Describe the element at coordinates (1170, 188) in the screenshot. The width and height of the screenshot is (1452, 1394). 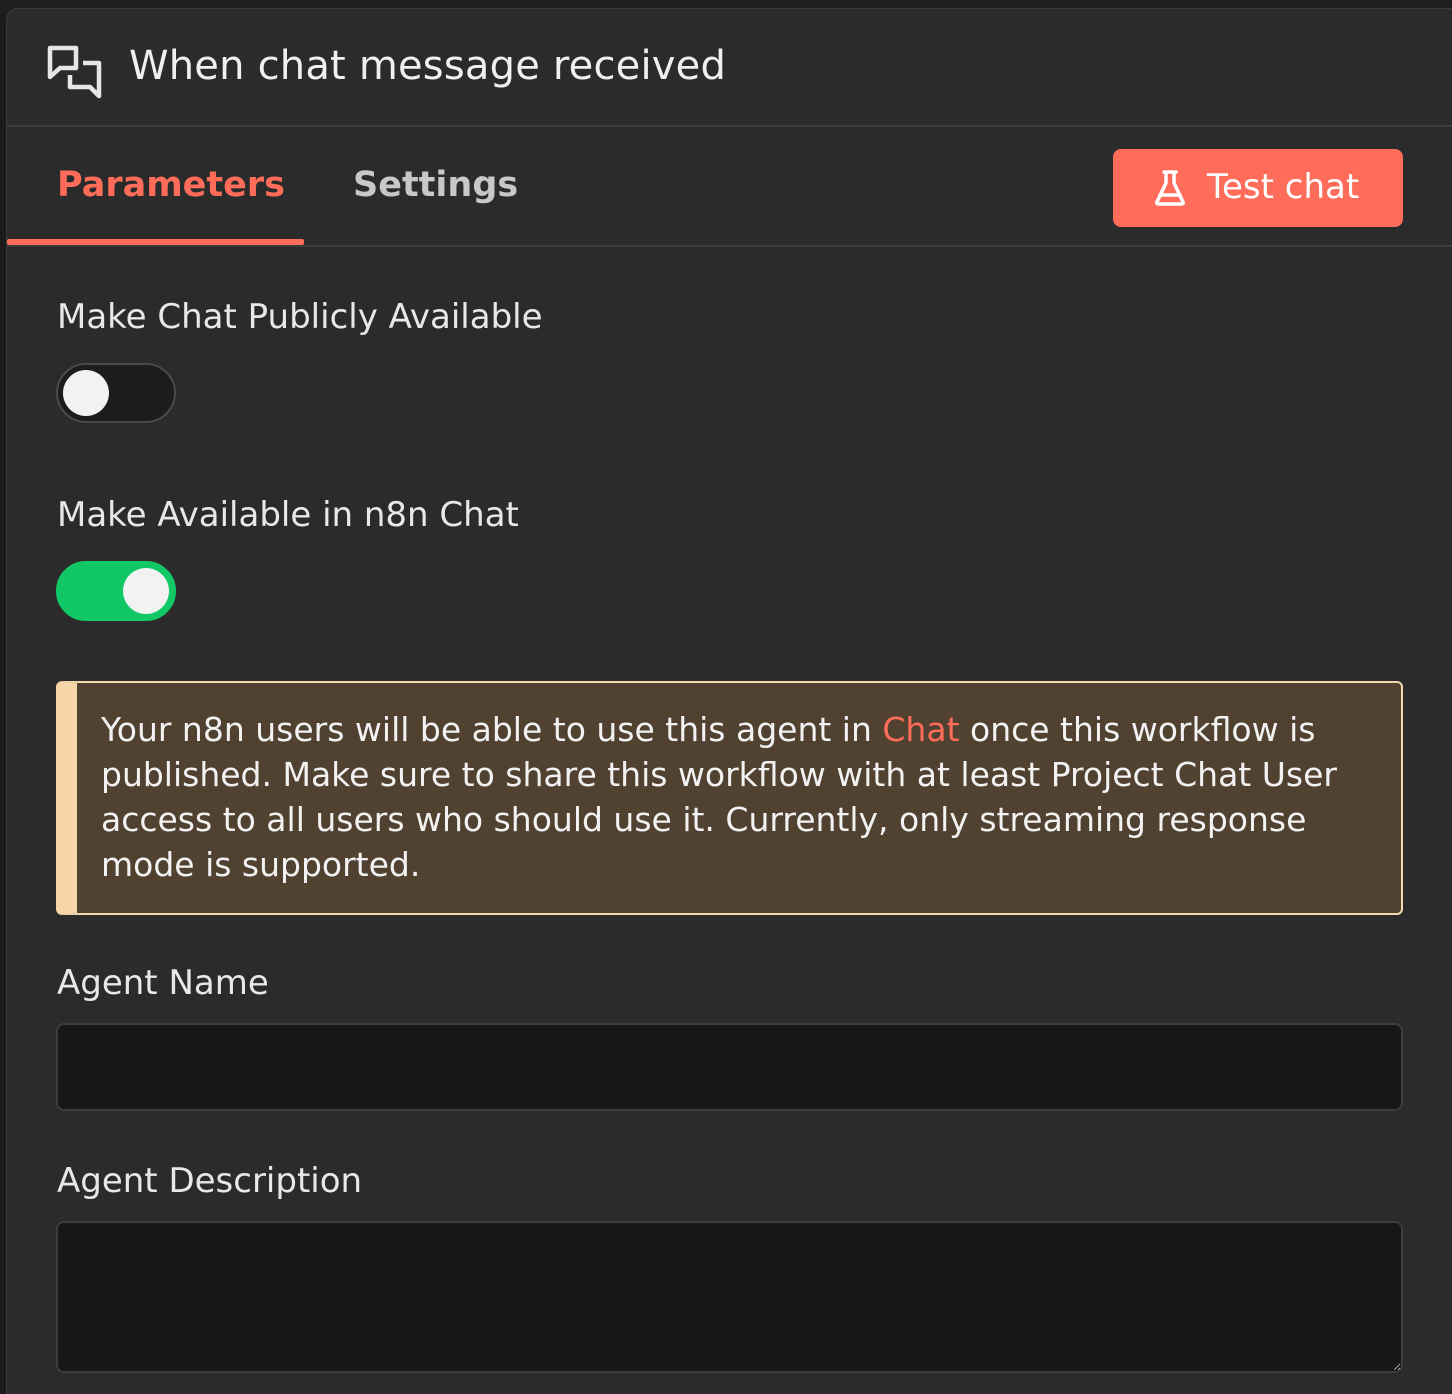
I see `flask-icon` at that location.